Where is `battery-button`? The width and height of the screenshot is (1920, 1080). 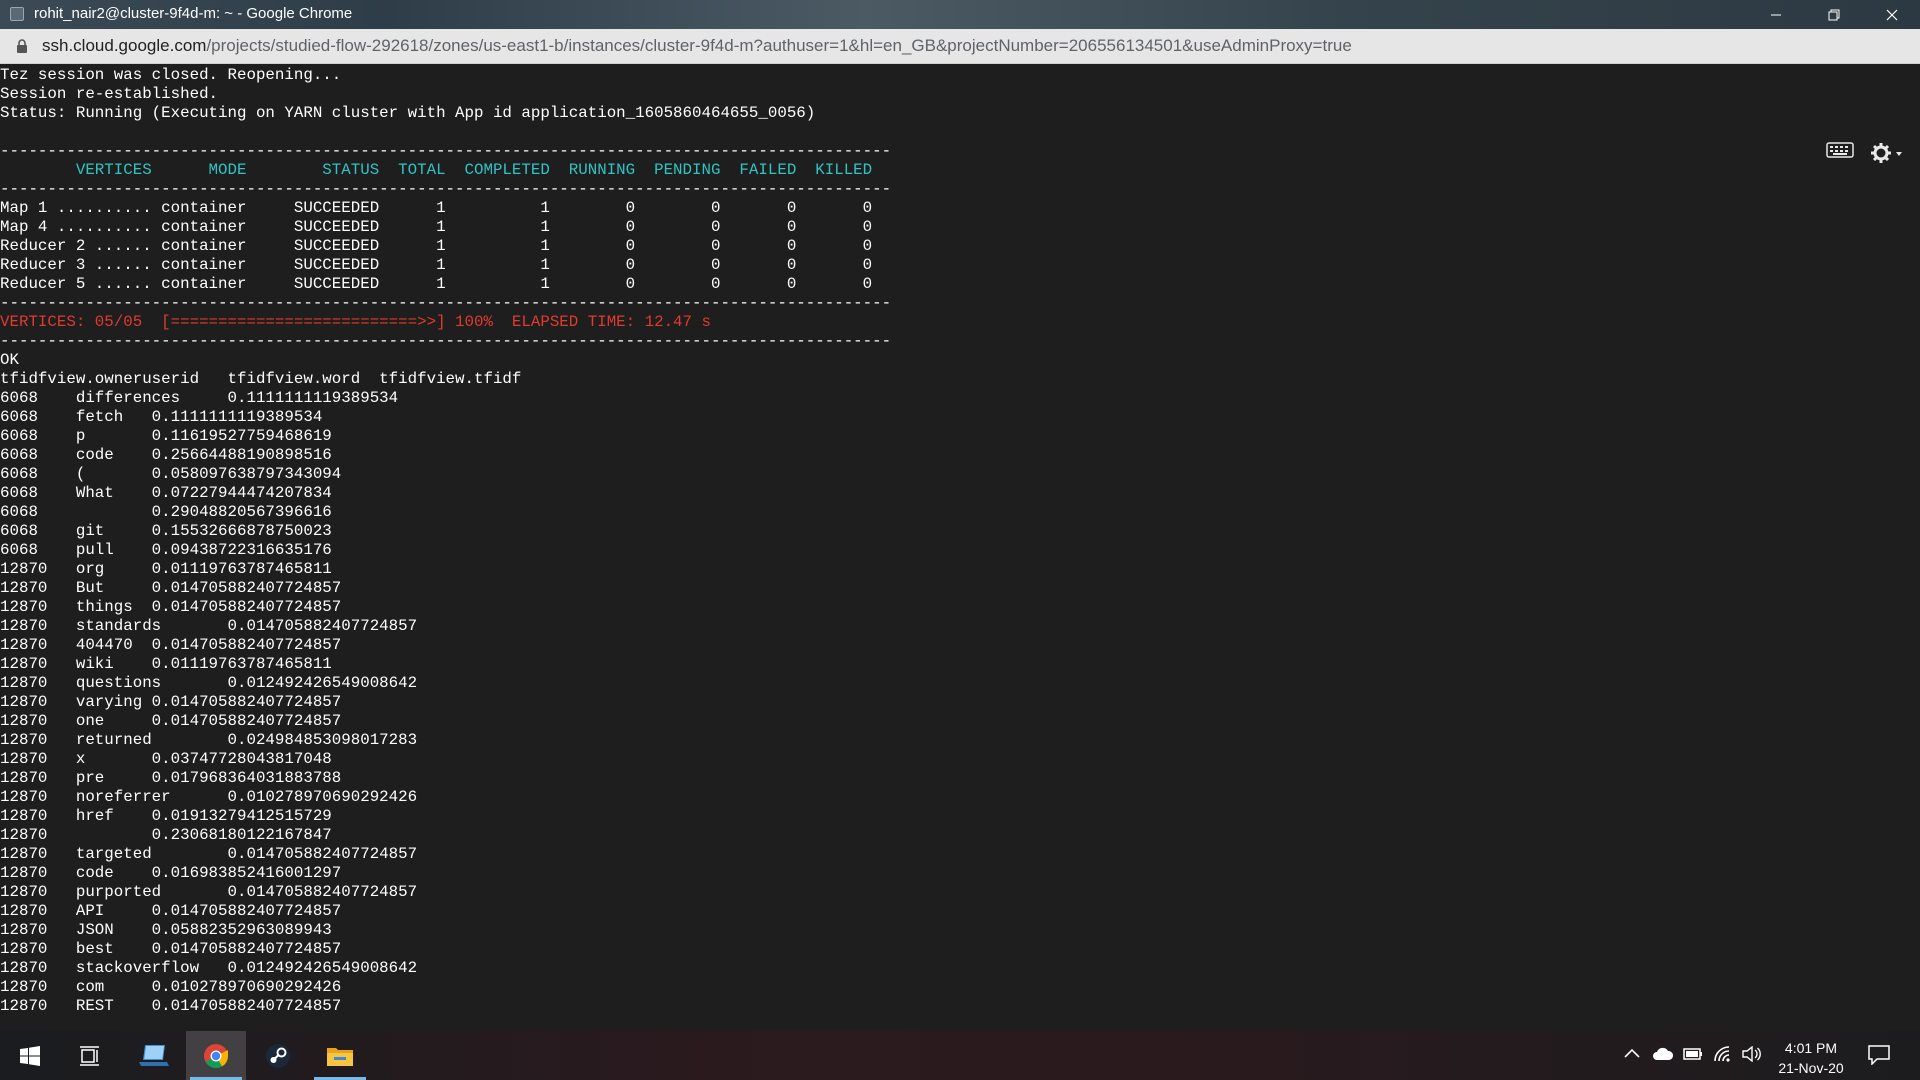 battery-button is located at coordinates (1693, 1054).